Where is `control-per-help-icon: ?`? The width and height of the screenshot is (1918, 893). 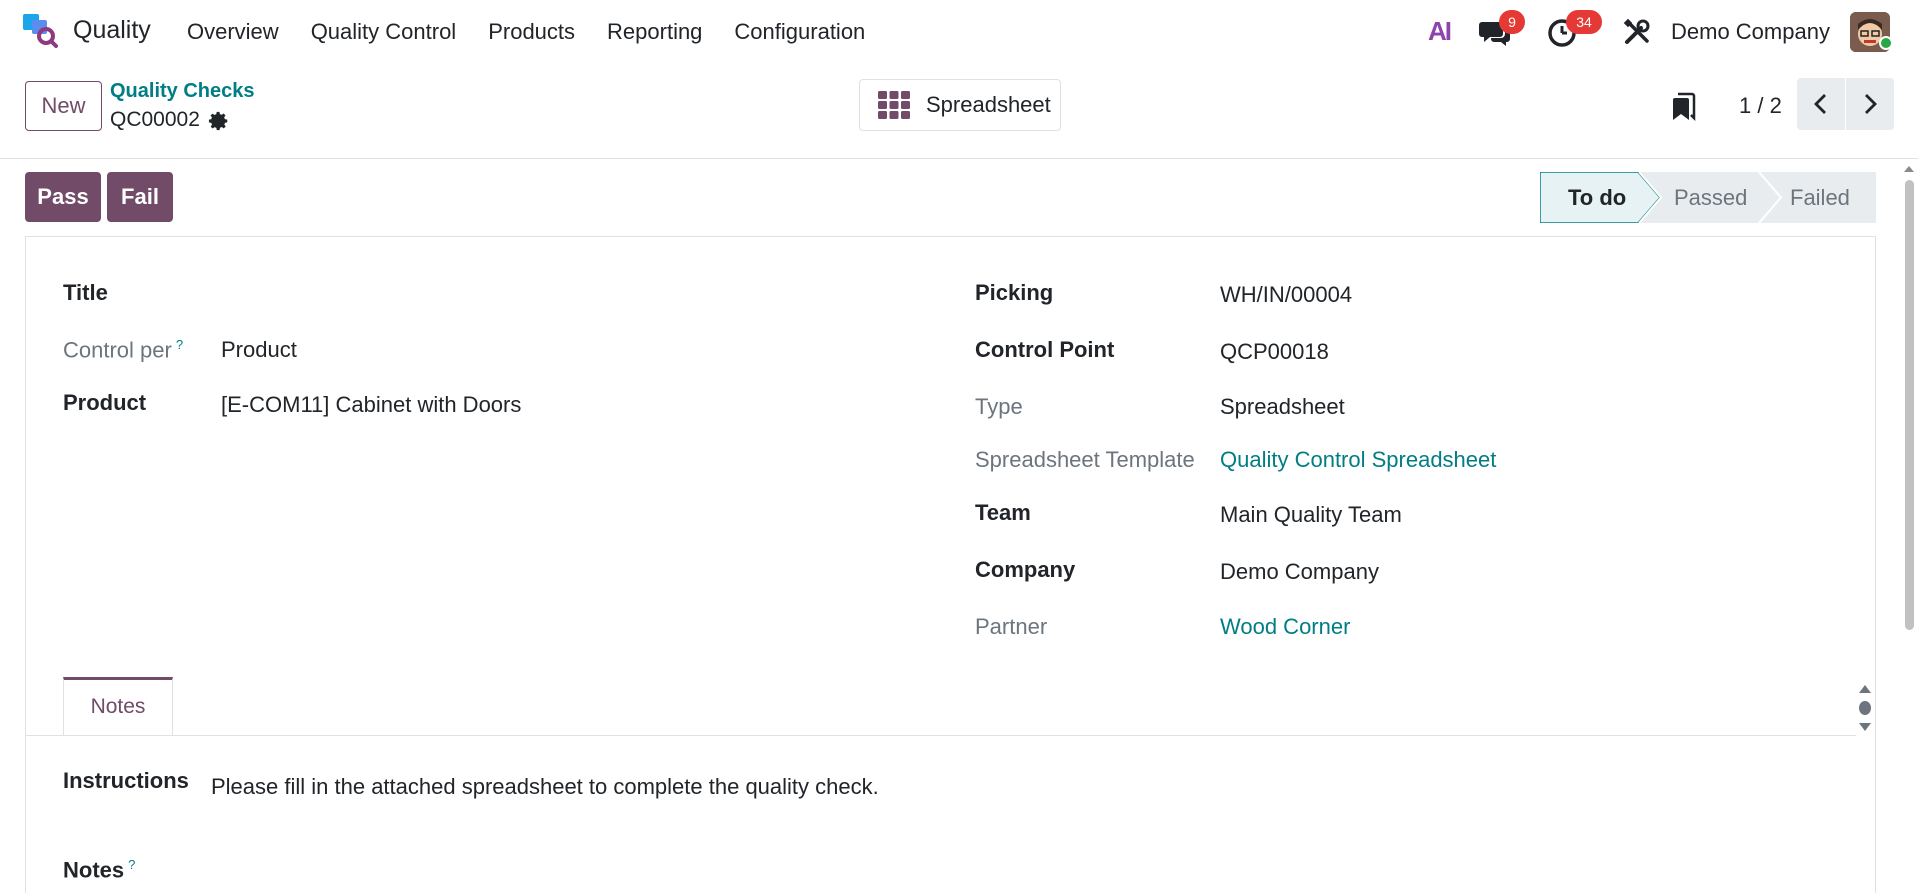 control-per-help-icon: ? is located at coordinates (179, 344).